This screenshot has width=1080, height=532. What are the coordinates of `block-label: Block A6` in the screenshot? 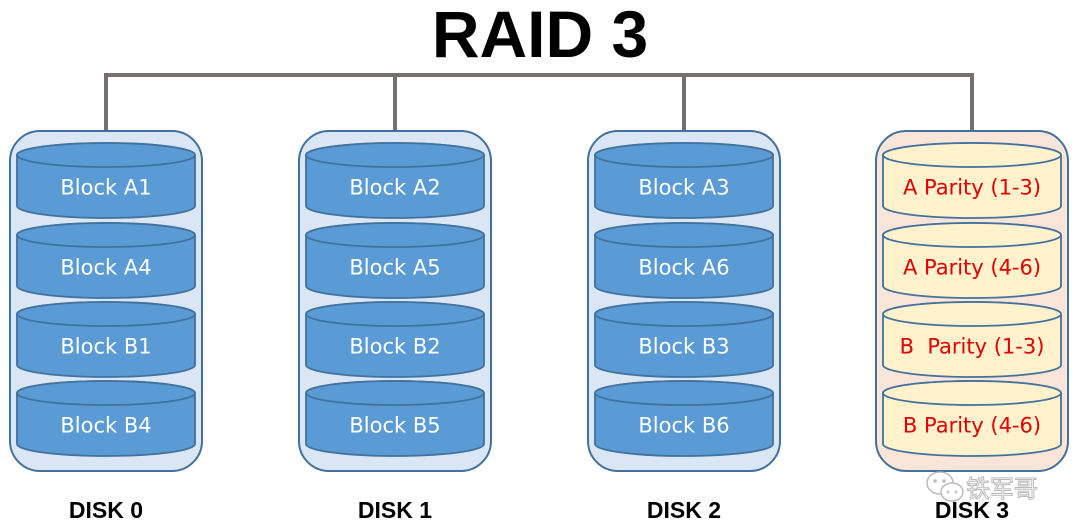 It's located at (683, 268).